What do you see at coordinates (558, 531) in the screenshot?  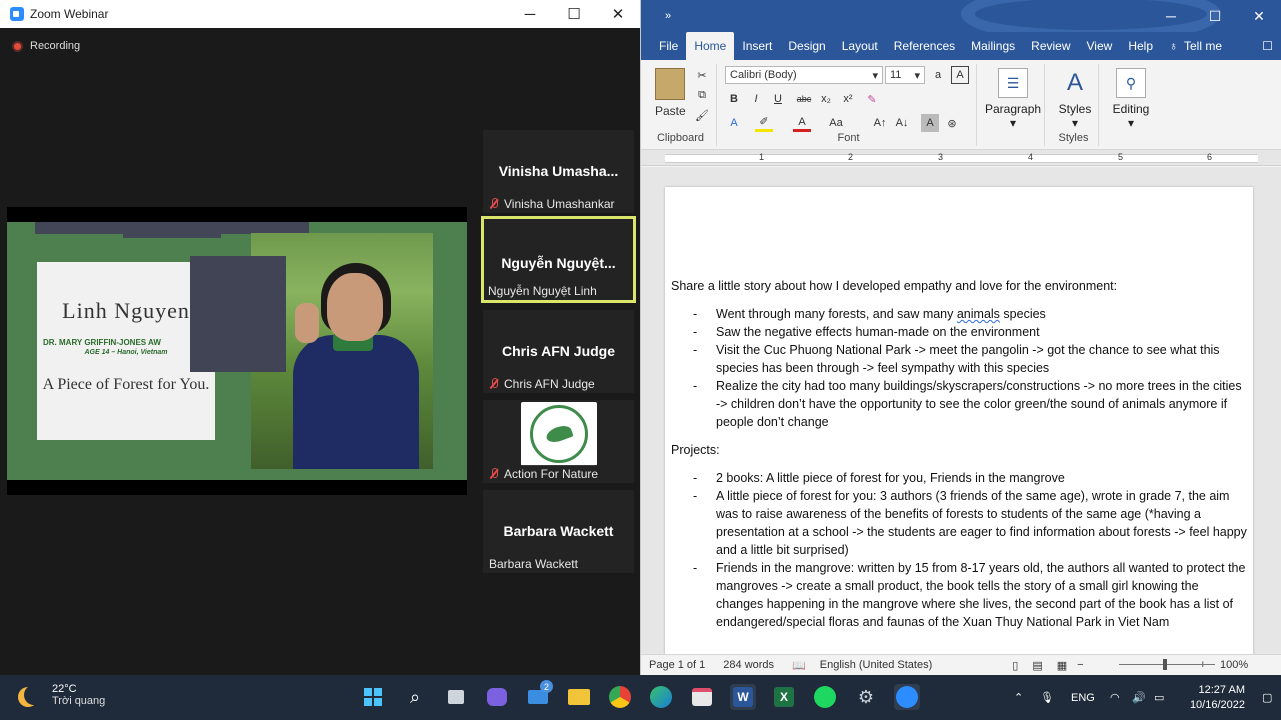 I see `participant-tile: Barbara Wackett Barbara Wackett` at bounding box center [558, 531].